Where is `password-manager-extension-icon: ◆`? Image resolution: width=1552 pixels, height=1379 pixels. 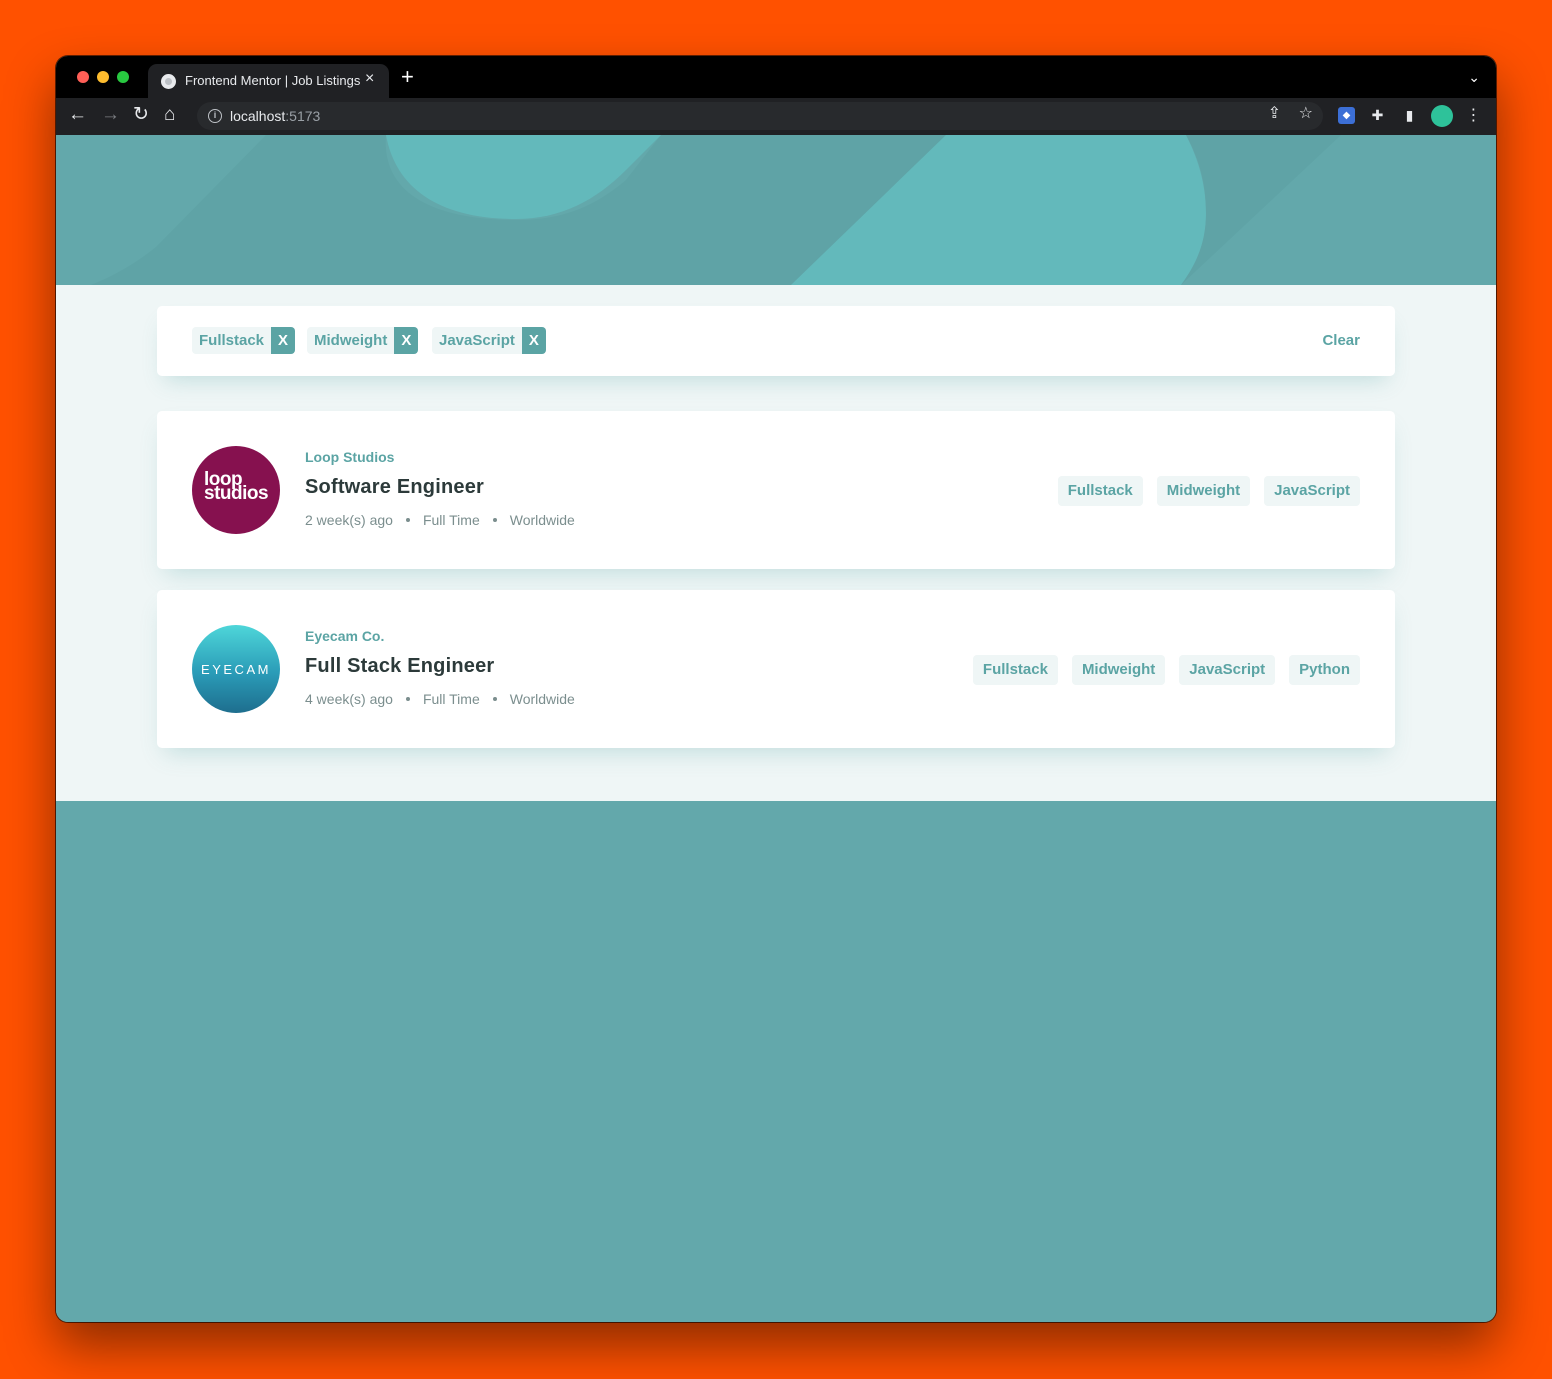
password-manager-extension-icon: ◆ is located at coordinates (1346, 115).